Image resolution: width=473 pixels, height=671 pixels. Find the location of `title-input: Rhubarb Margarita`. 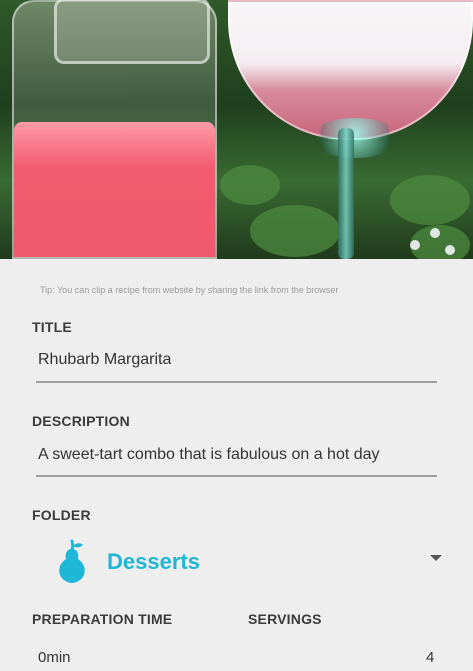

title-input: Rhubarb Margarita is located at coordinates (104, 360).